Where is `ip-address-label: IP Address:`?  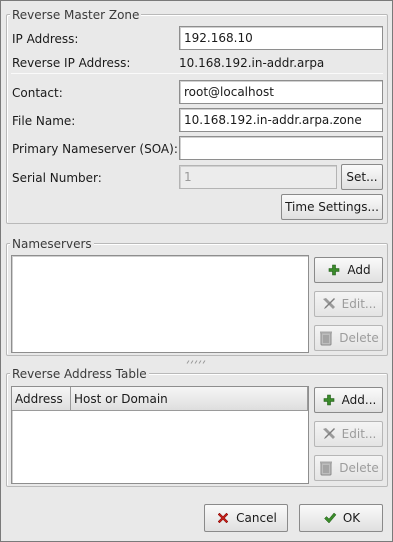 ip-address-label: IP Address: is located at coordinates (45, 39).